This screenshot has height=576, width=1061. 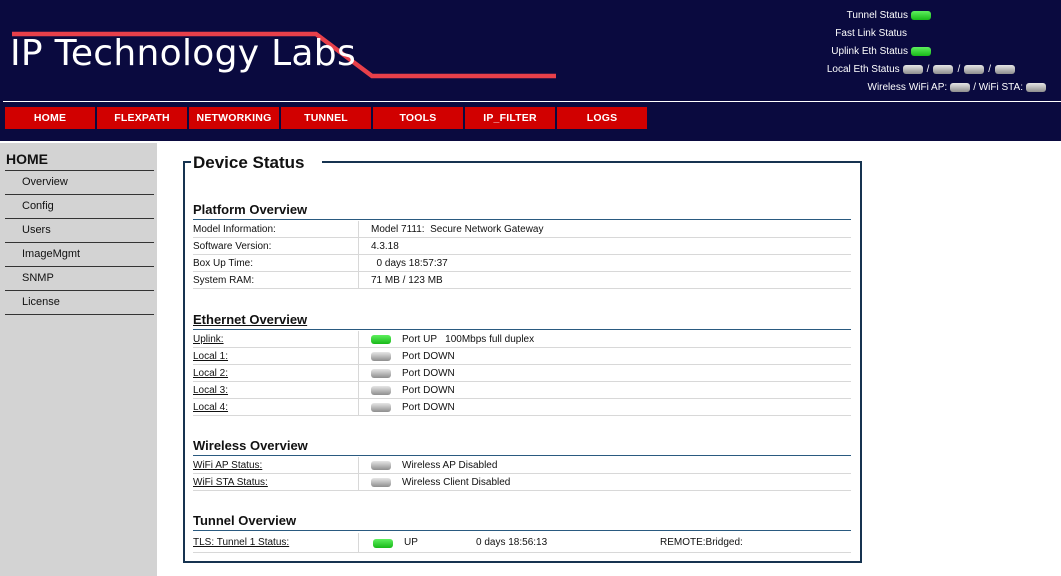 I want to click on nav-flexpath: FLEXPATH, so click(x=142, y=118).